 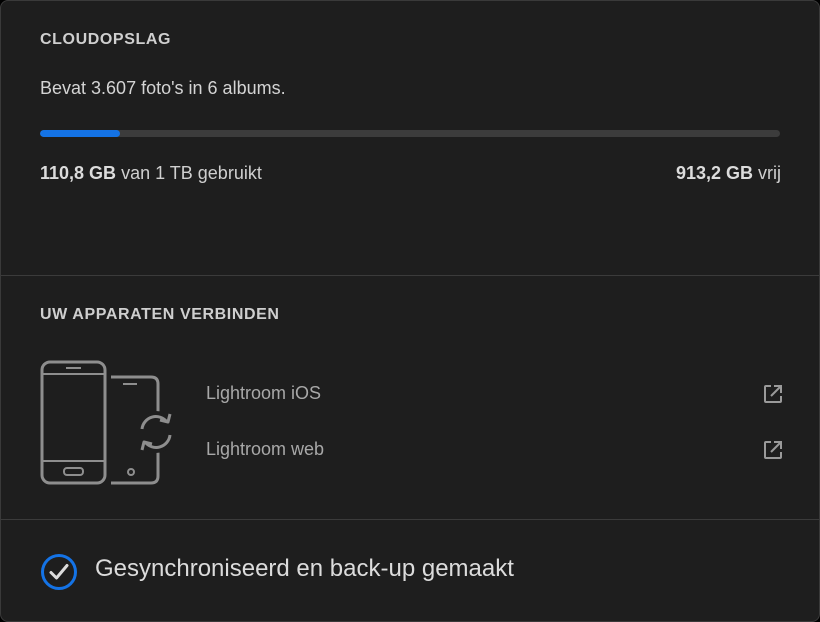 What do you see at coordinates (59, 572) in the screenshot?
I see `check-circle-icon` at bounding box center [59, 572].